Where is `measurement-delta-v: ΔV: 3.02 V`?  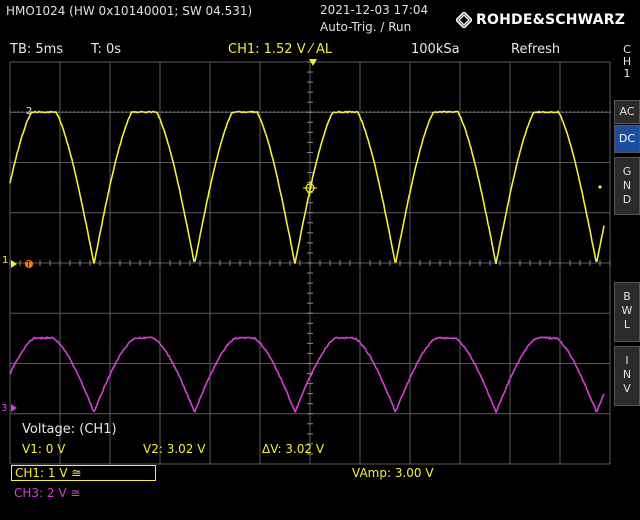 measurement-delta-v: ΔV: 3.02 V is located at coordinates (293, 449).